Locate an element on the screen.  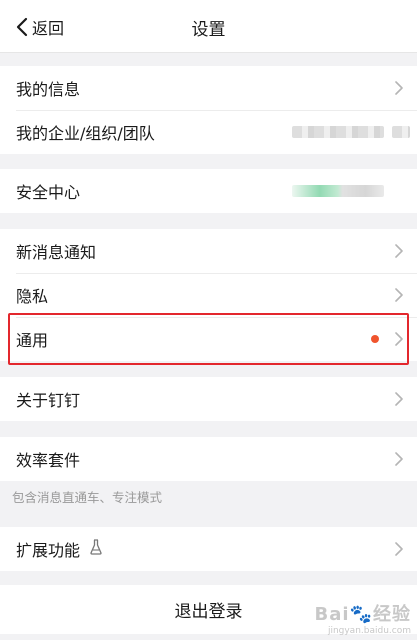
about-dingtalk-row: 关于钉钉 is located at coordinates (208, 399).